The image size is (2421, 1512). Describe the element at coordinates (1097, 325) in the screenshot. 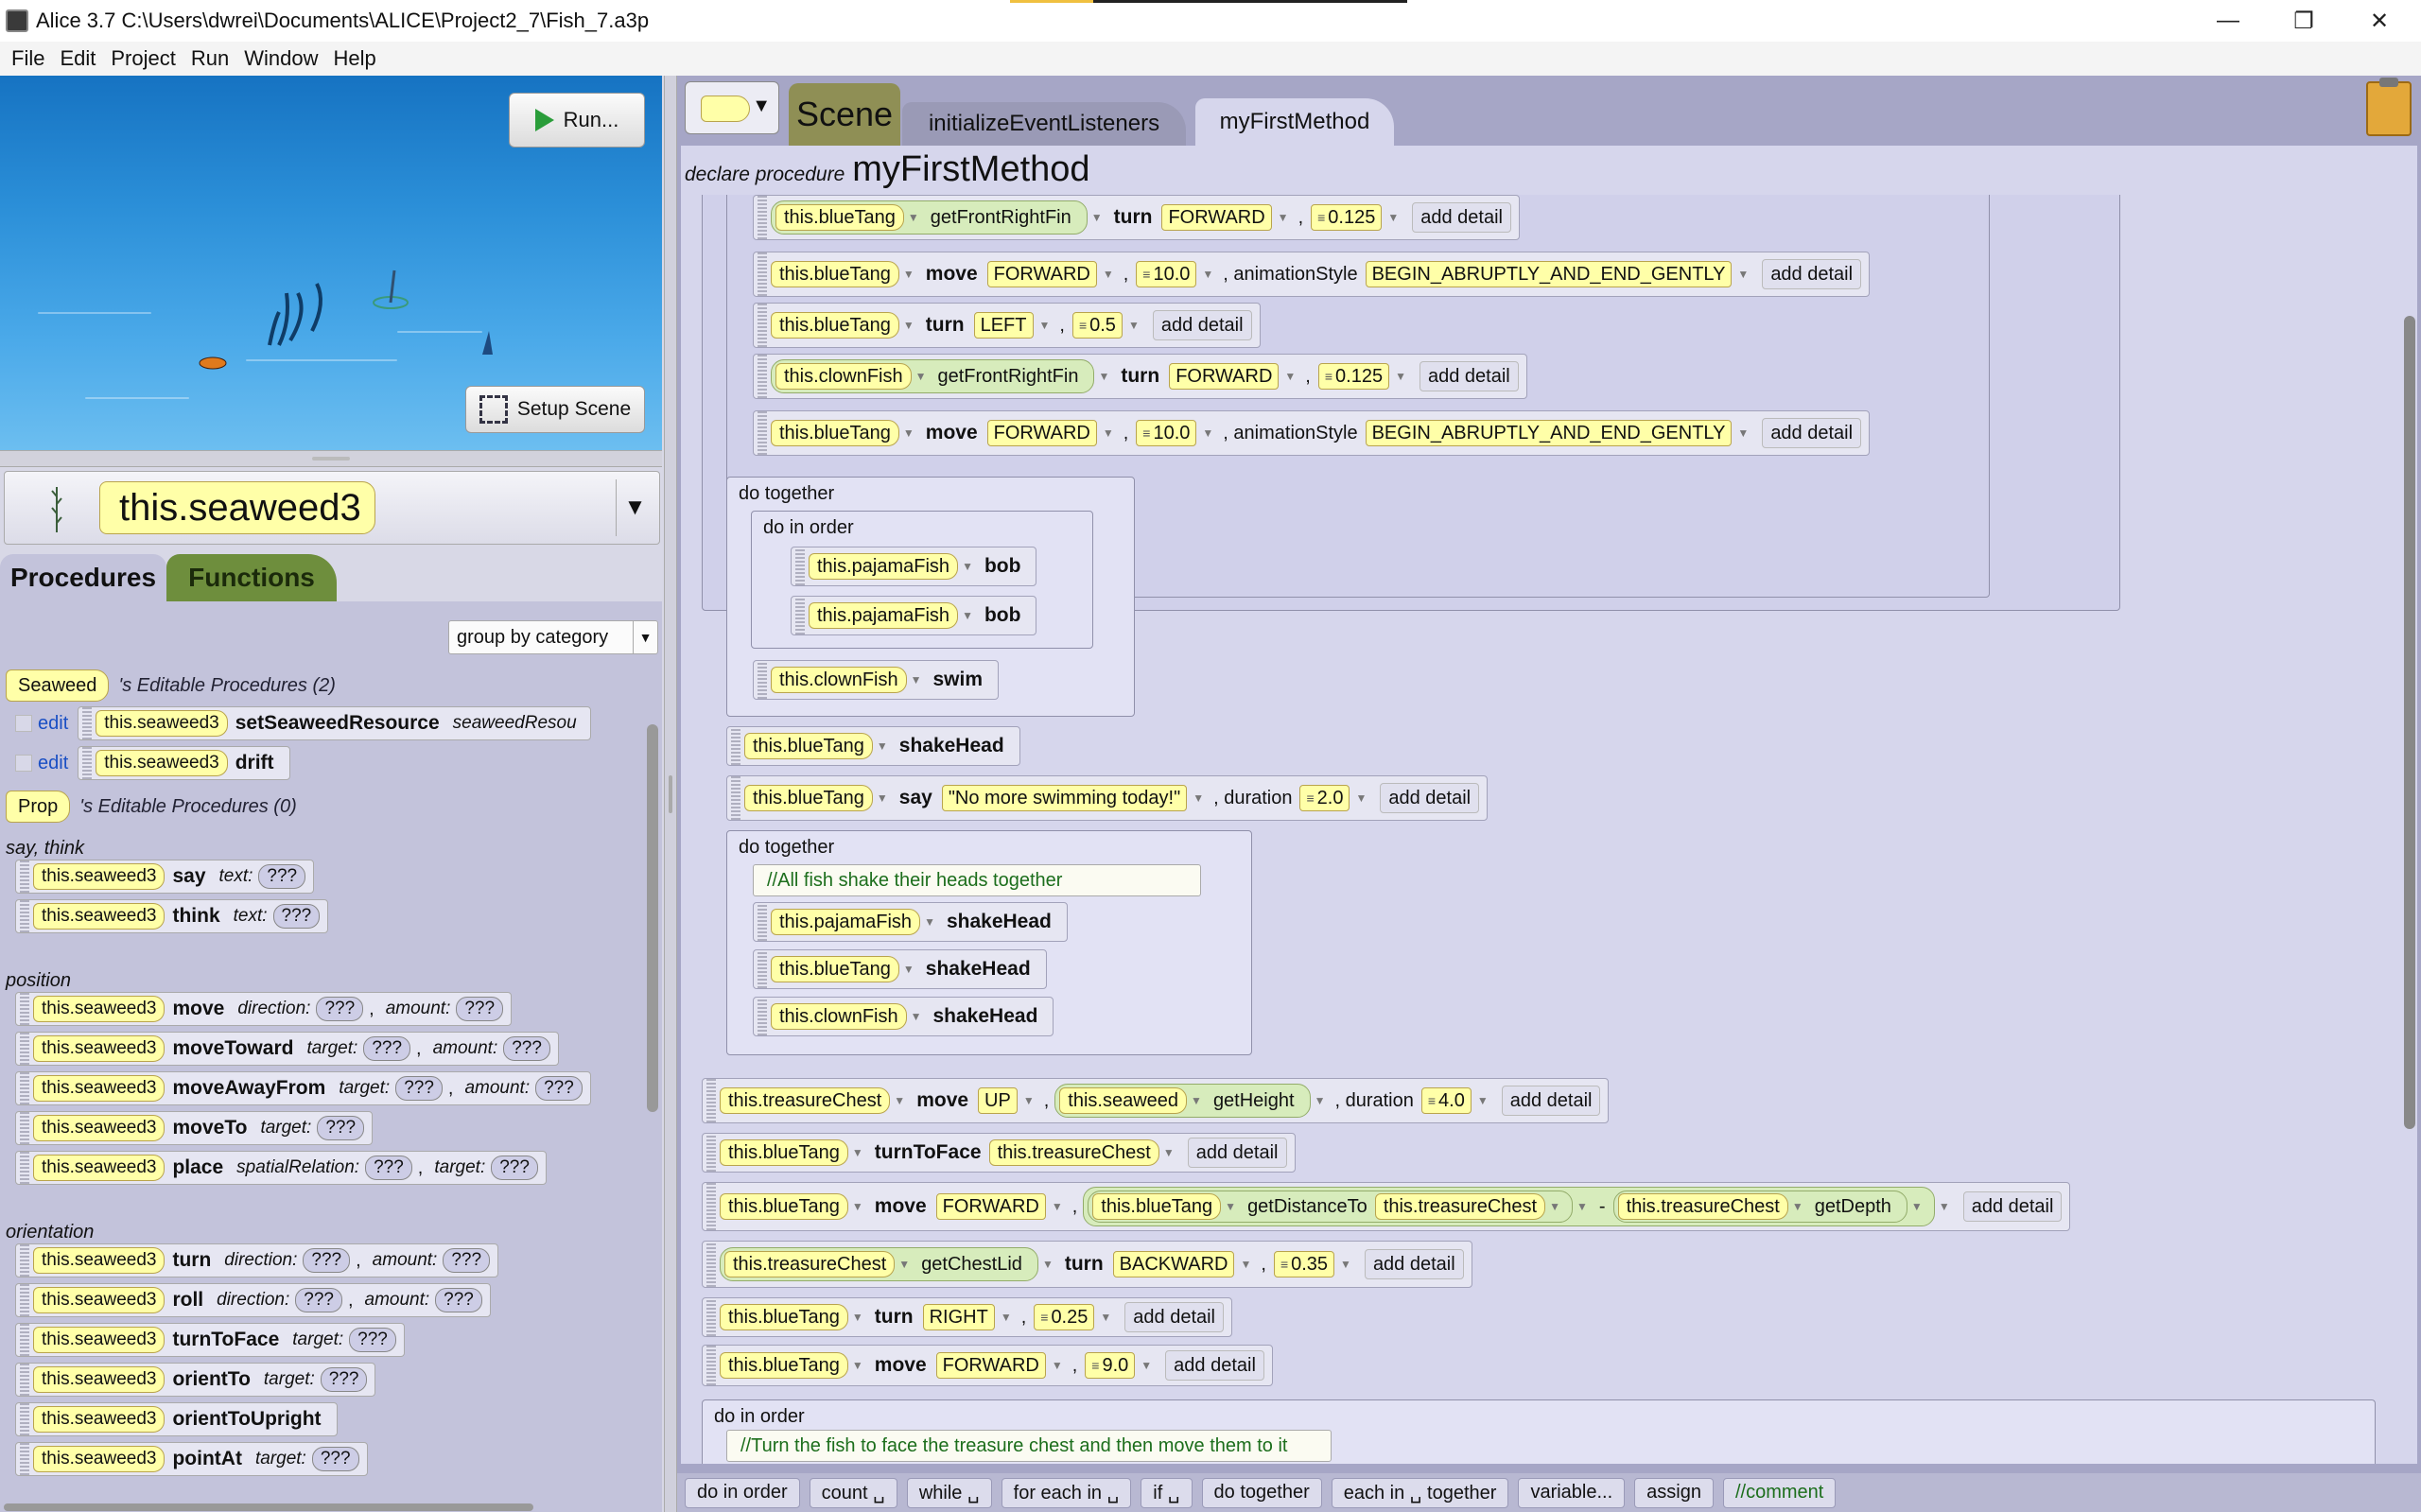

I see `amount-value: 0.5` at that location.